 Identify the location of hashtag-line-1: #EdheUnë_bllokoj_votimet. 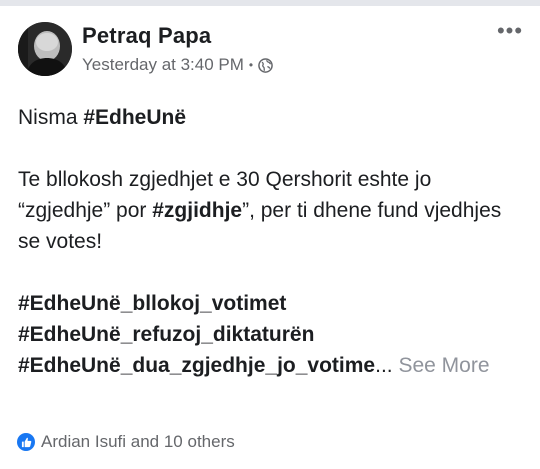
(273, 303).